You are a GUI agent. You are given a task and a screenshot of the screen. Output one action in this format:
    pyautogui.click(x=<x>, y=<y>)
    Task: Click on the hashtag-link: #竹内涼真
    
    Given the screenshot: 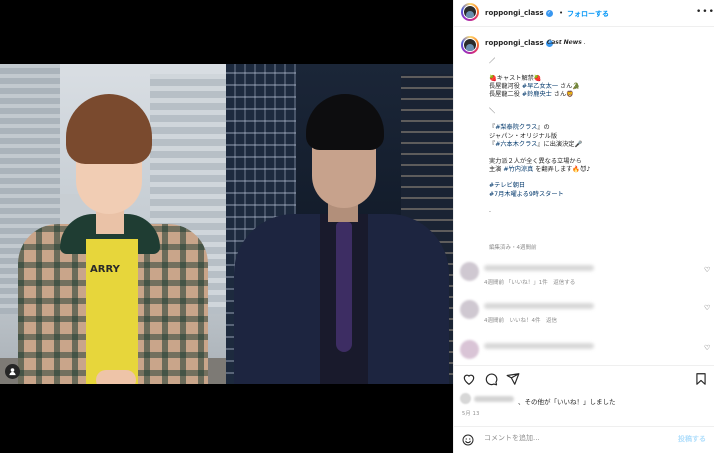 What is the action you would take?
    pyautogui.click(x=518, y=169)
    